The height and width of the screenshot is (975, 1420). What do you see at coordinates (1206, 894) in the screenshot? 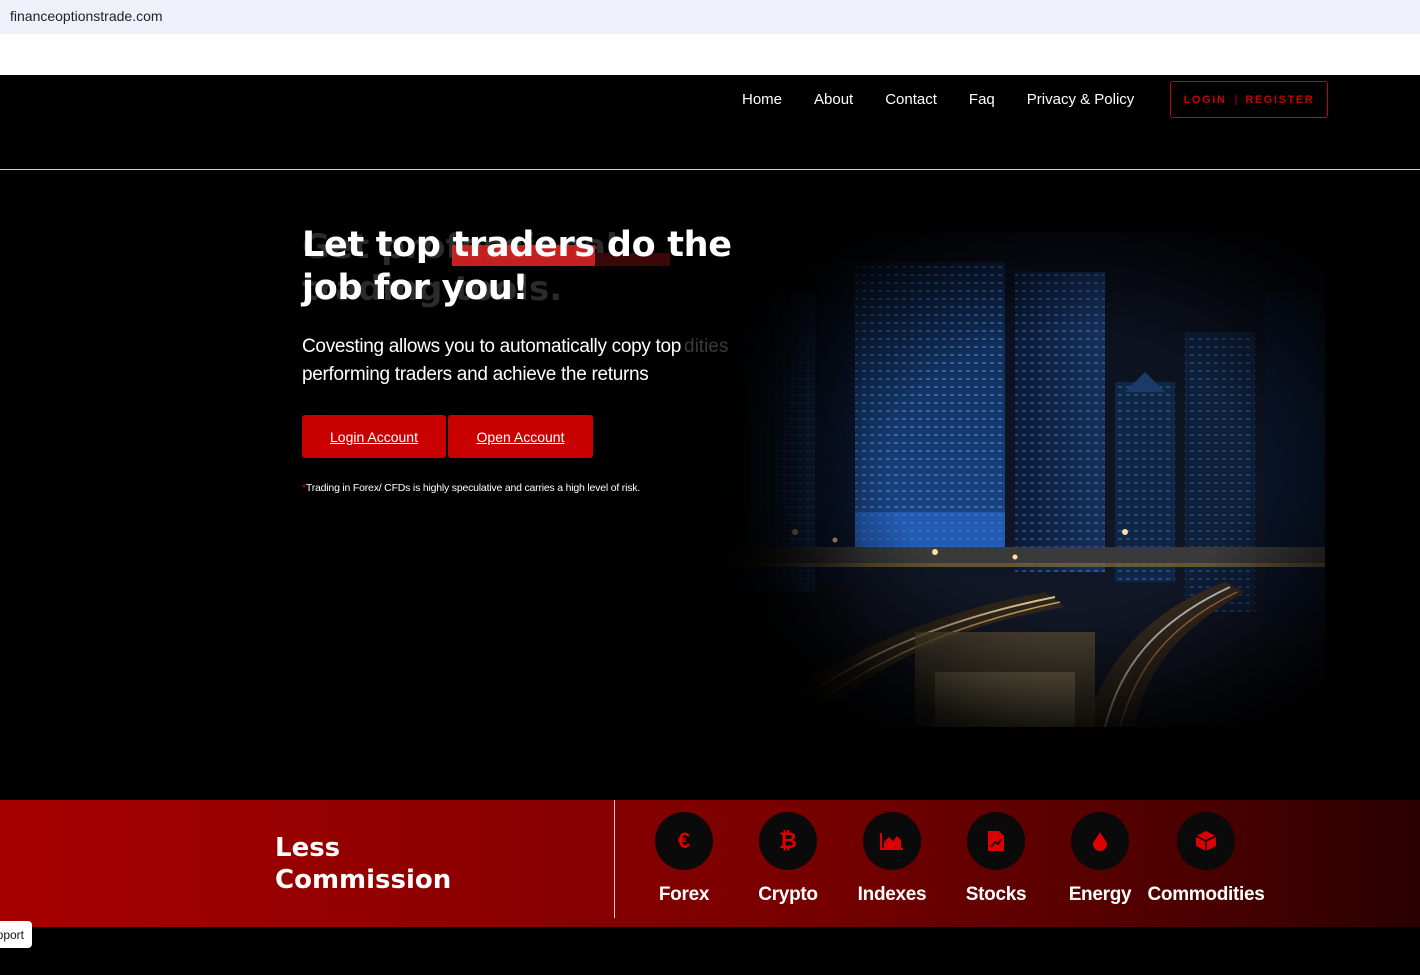
I see `market-label: Commodities` at bounding box center [1206, 894].